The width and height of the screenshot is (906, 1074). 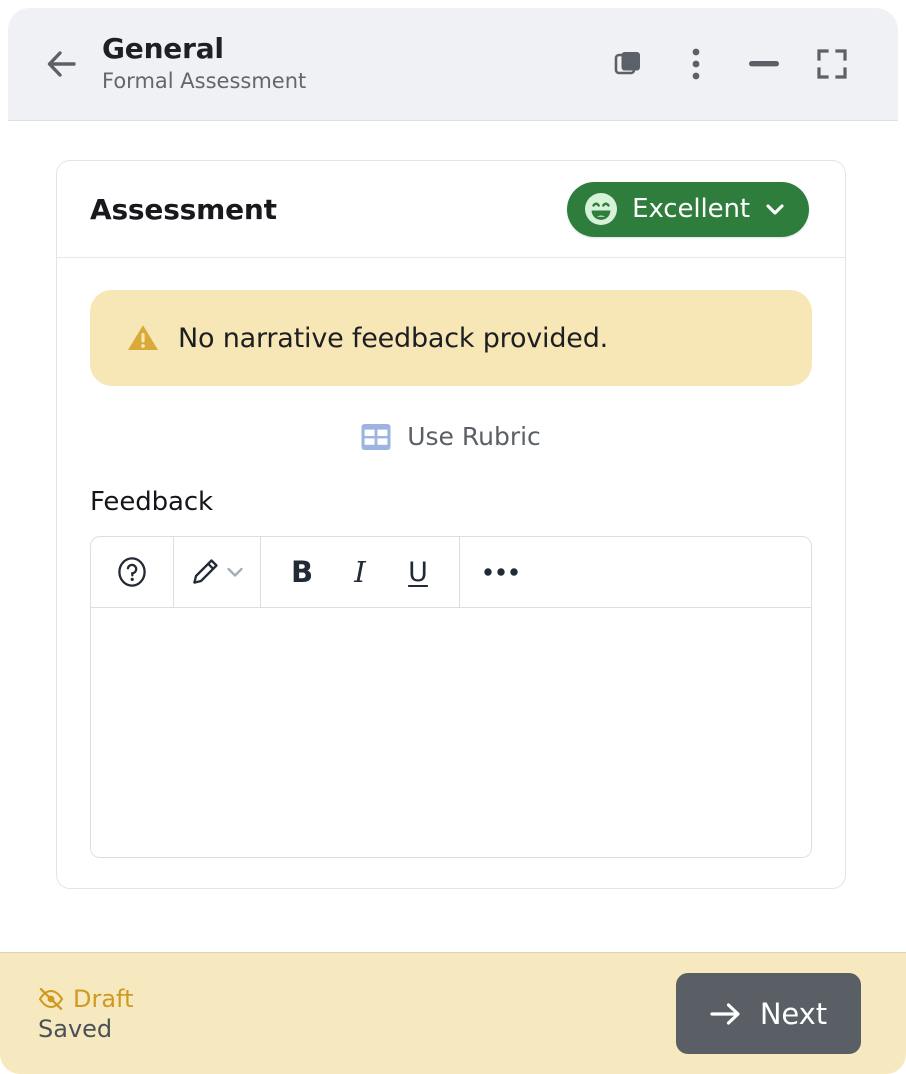 What do you see at coordinates (204, 80) in the screenshot?
I see `page-subtitle: Formal Assessment` at bounding box center [204, 80].